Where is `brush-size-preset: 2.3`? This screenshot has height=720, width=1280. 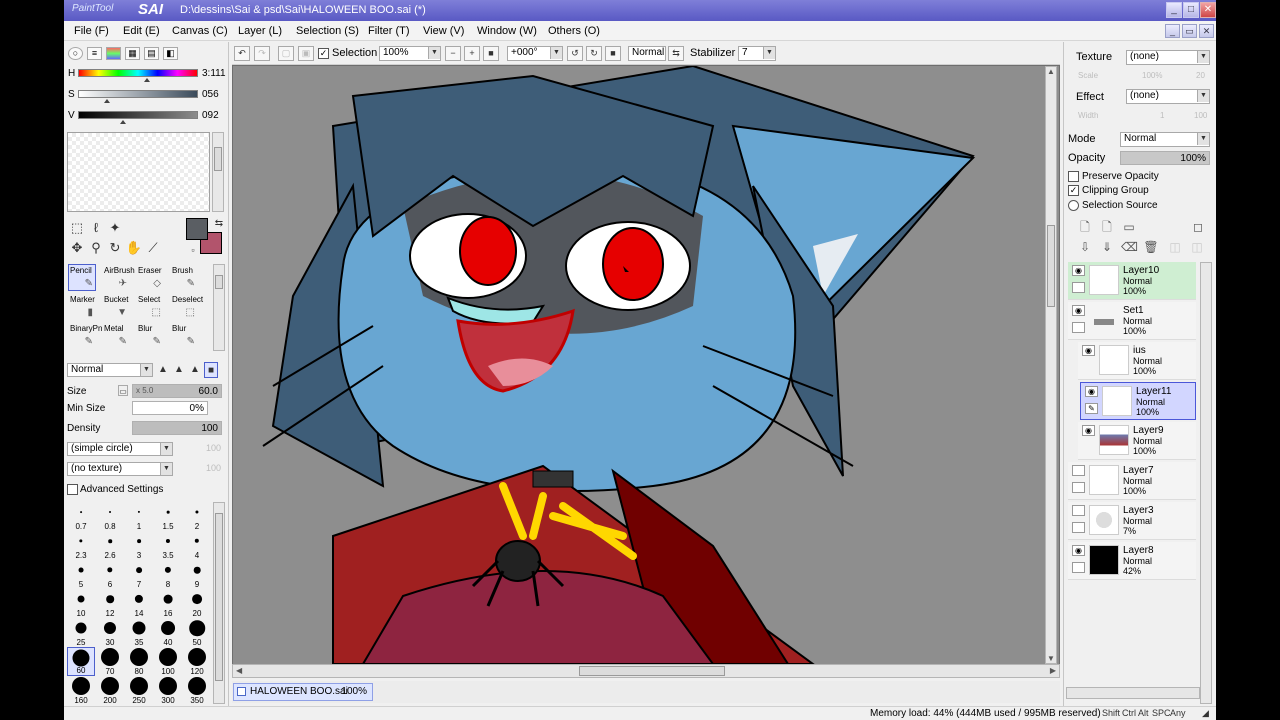
brush-size-preset: 2.3 is located at coordinates (81, 545).